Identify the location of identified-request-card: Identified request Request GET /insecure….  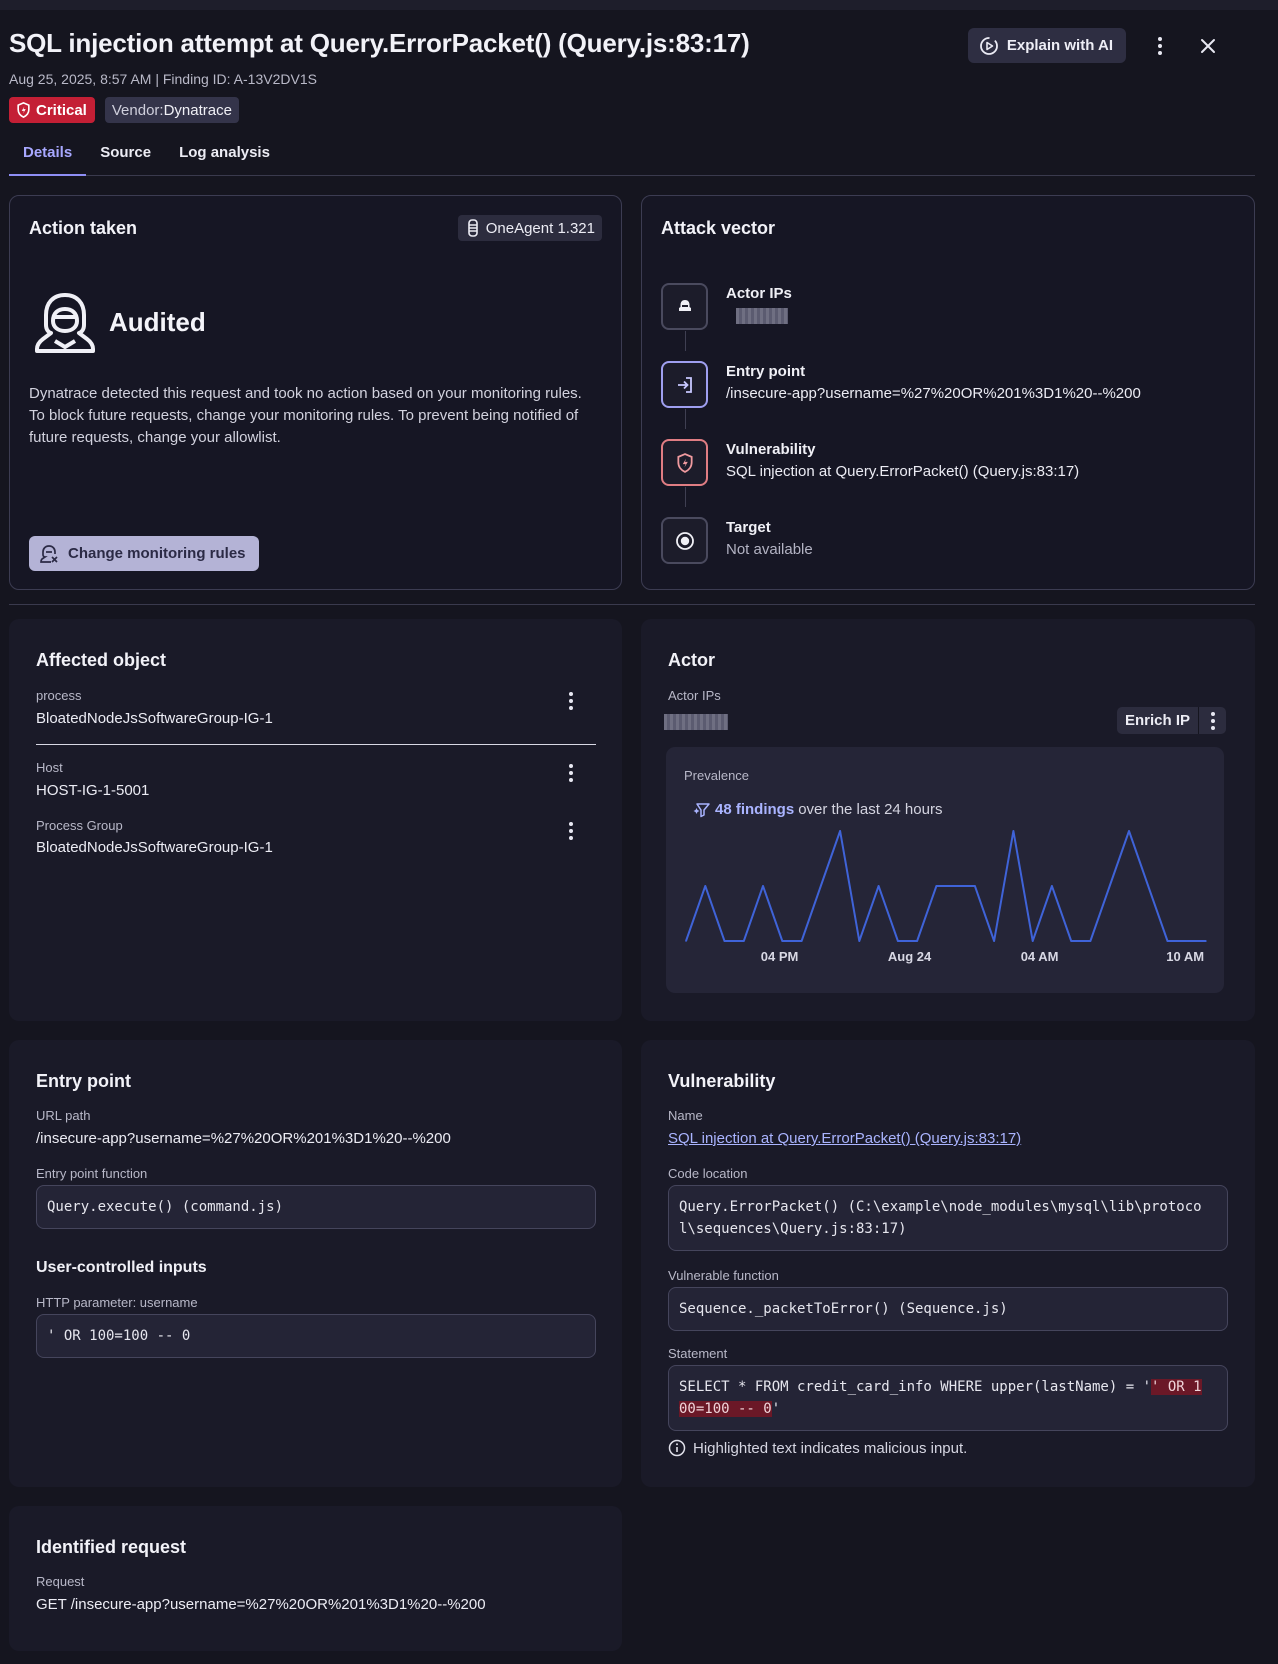
(315, 1578).